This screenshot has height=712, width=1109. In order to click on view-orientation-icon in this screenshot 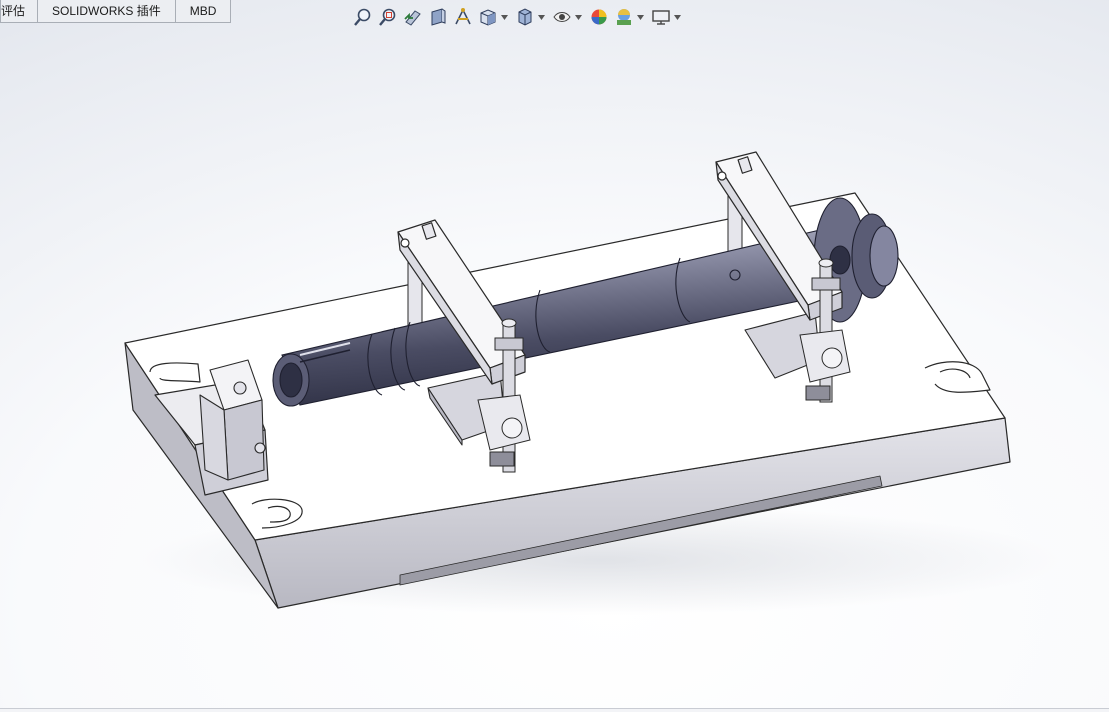, I will do `click(488, 17)`.